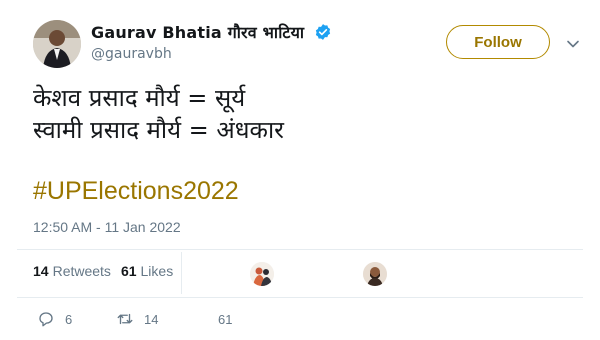 This screenshot has height=340, width=600. I want to click on retweets-count: 14, so click(41, 271).